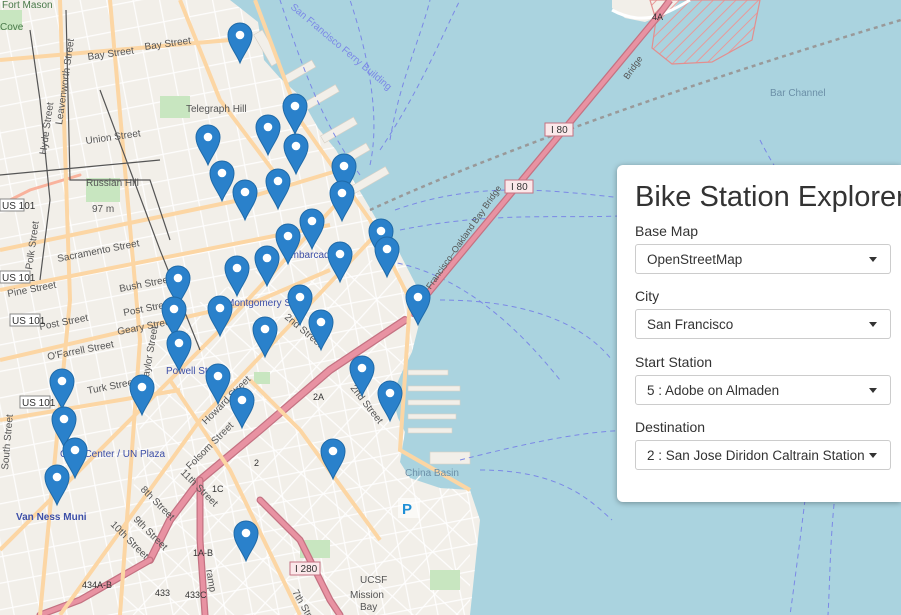 This screenshot has width=901, height=615. Describe the element at coordinates (690, 324) in the screenshot. I see `city-value: San Francisco` at that location.